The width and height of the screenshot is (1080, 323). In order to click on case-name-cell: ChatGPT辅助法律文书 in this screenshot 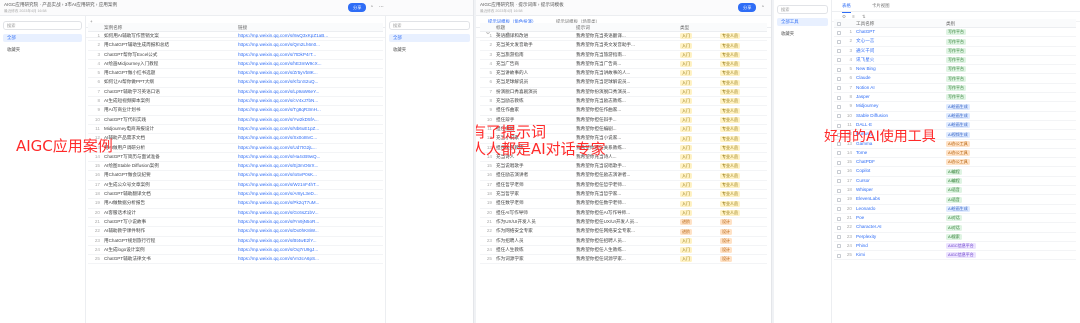, I will do `click(169, 259)`.